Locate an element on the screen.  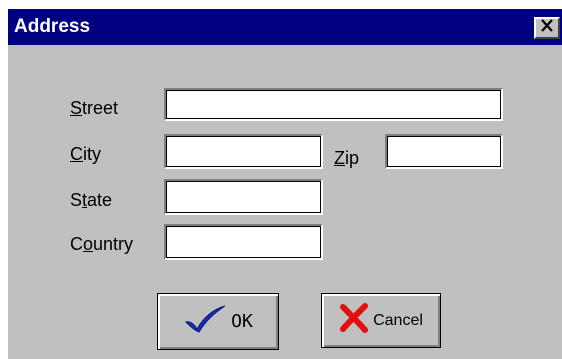
close-button is located at coordinates (547, 28).